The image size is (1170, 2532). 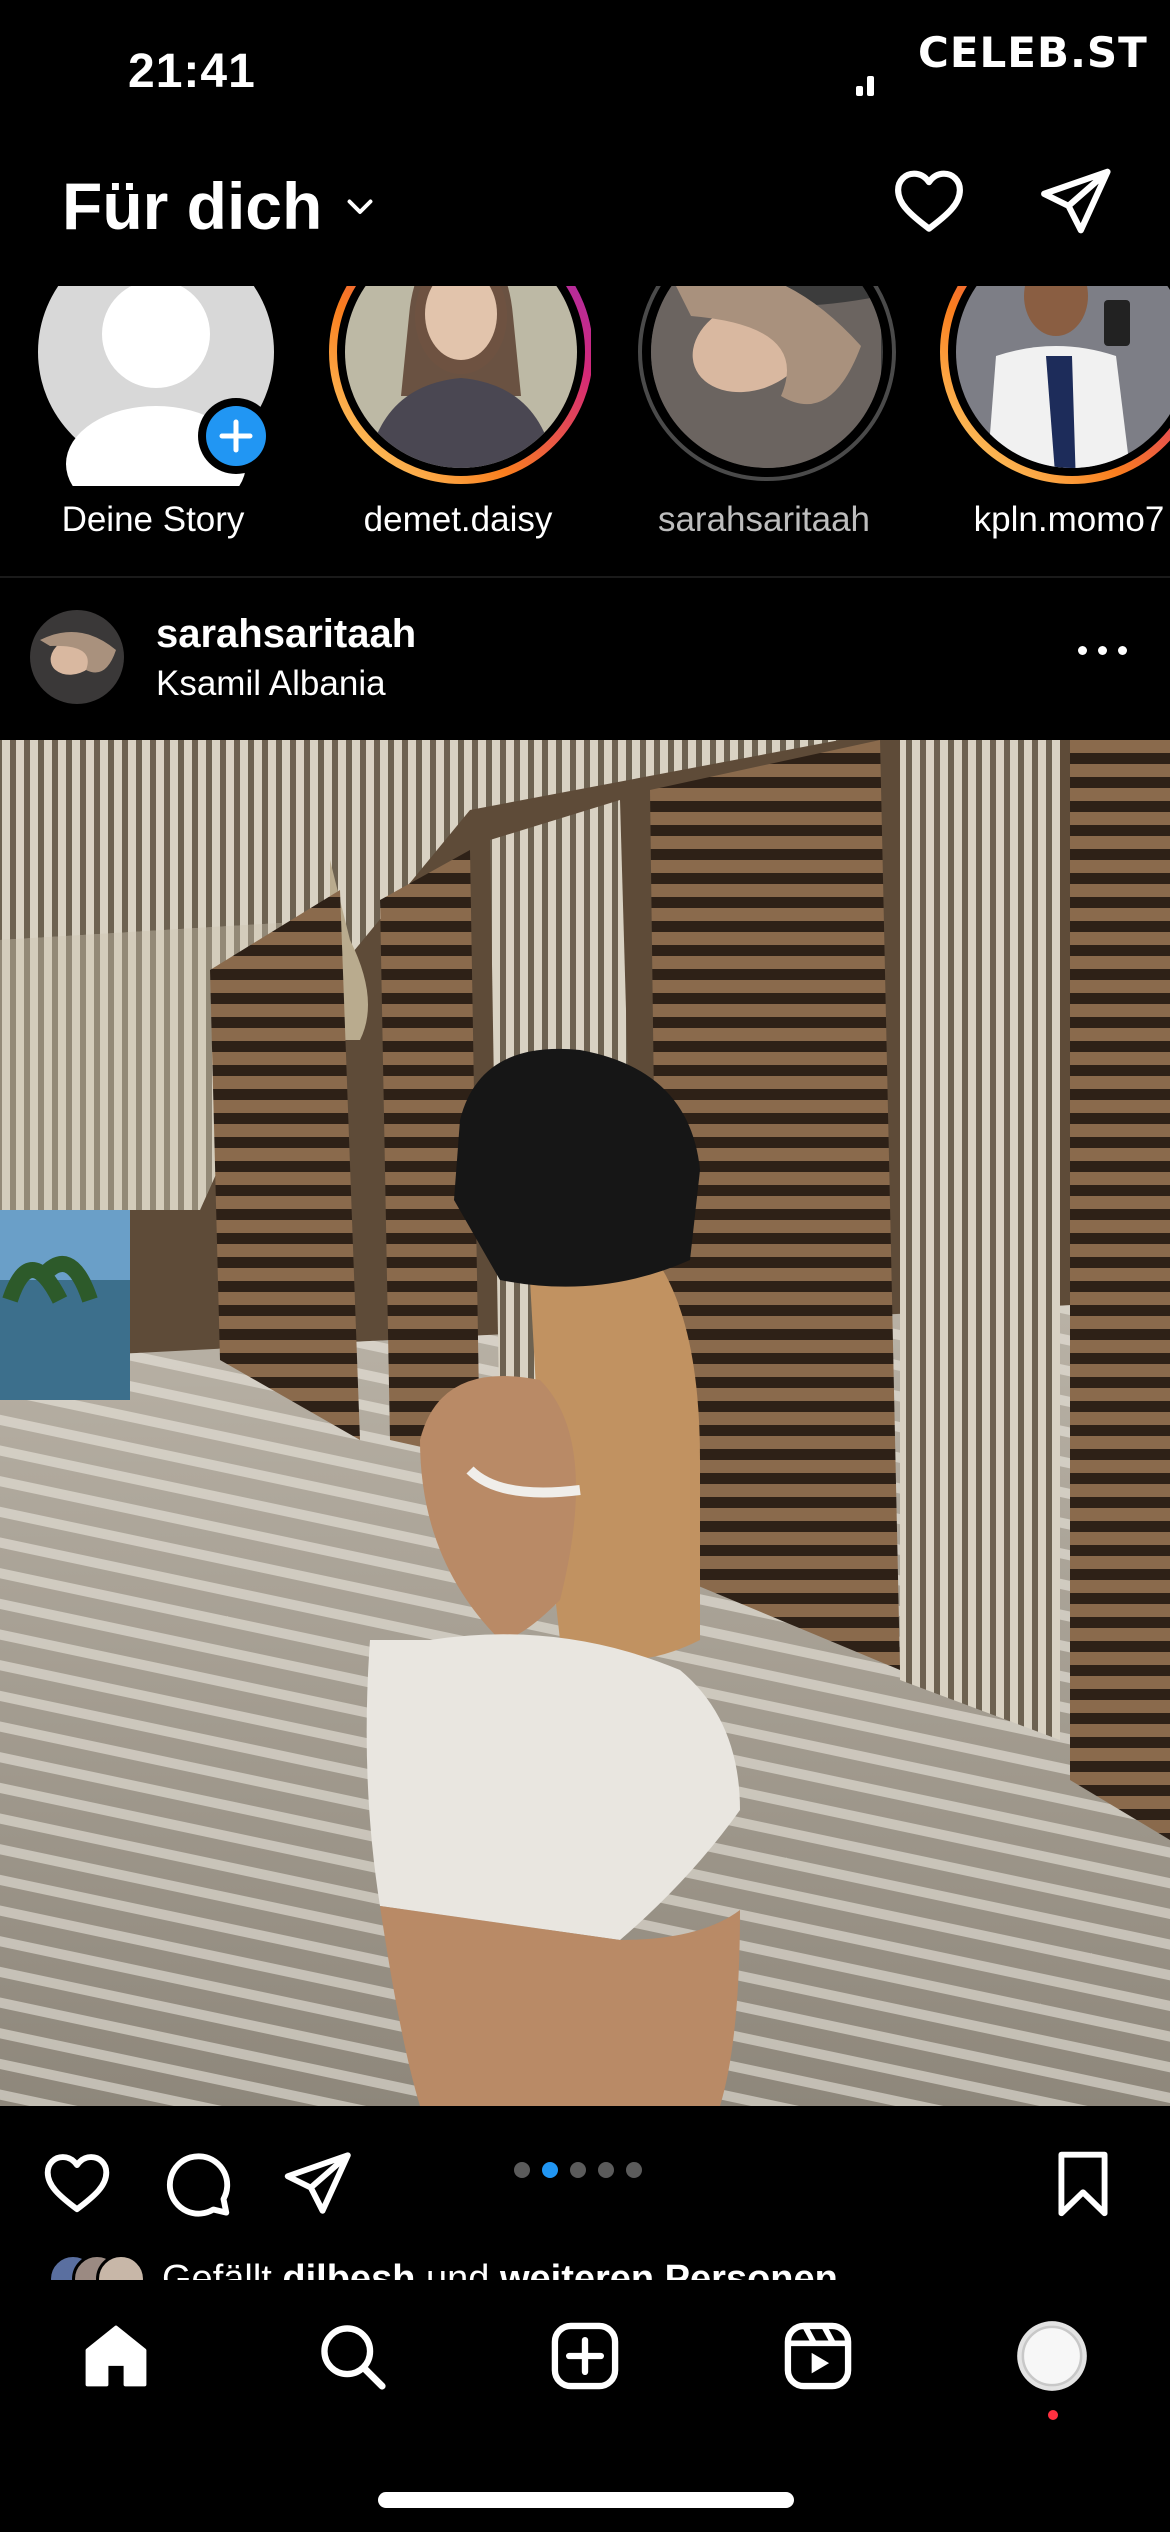 What do you see at coordinates (360, 206) in the screenshot?
I see `chevron-down-icon` at bounding box center [360, 206].